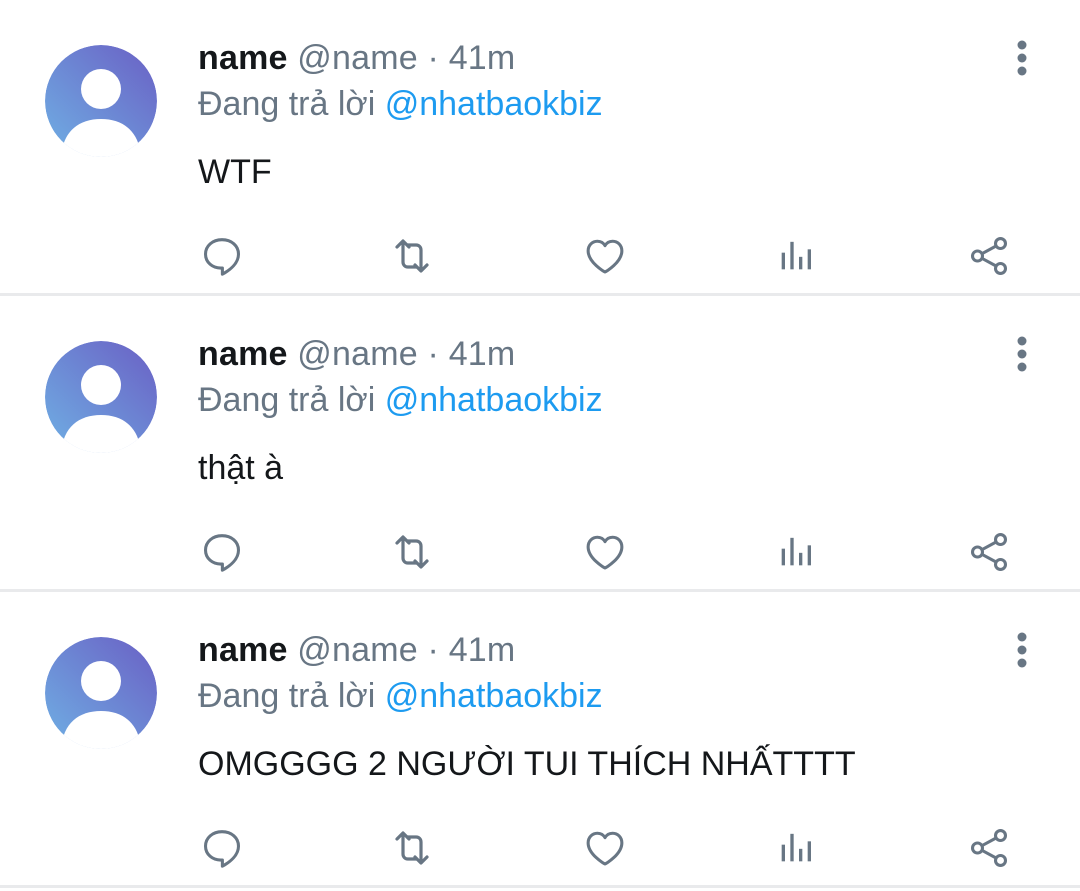 The image size is (1080, 891). I want to click on tweet-text: thật à, so click(241, 468).